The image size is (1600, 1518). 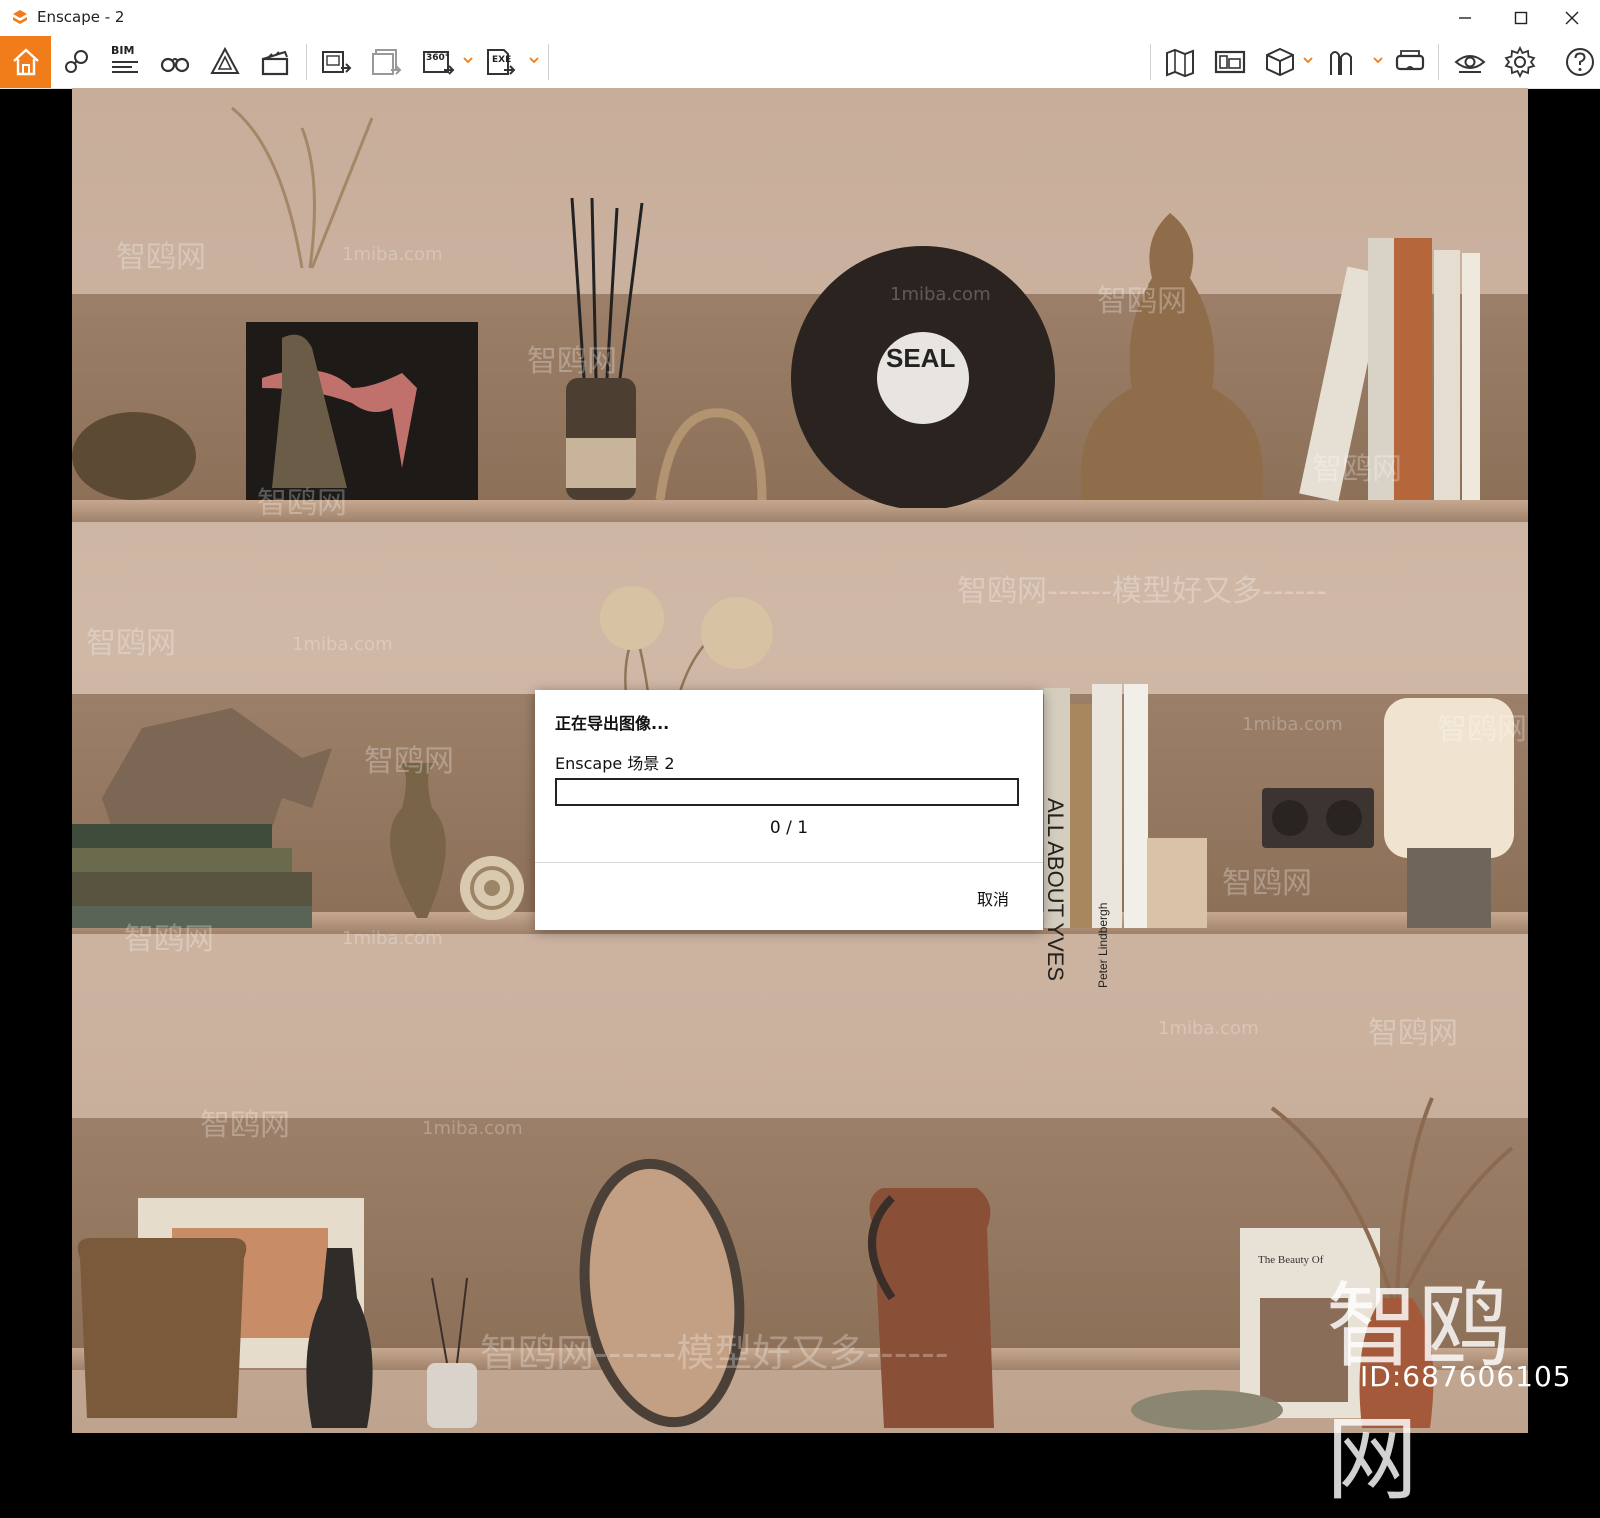 I want to click on gear-icon, so click(x=1520, y=62).